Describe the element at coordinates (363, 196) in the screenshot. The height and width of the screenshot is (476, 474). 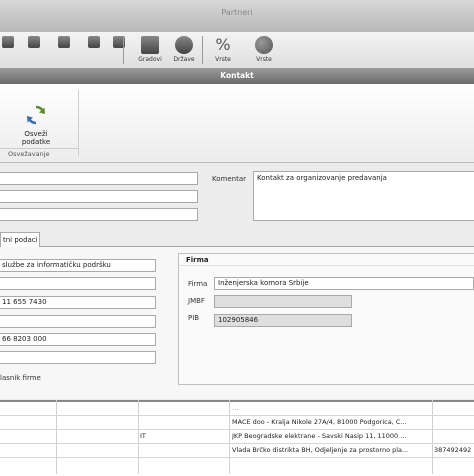
I see `komentar-textarea: Kontakt za organizovanje predavanja` at that location.